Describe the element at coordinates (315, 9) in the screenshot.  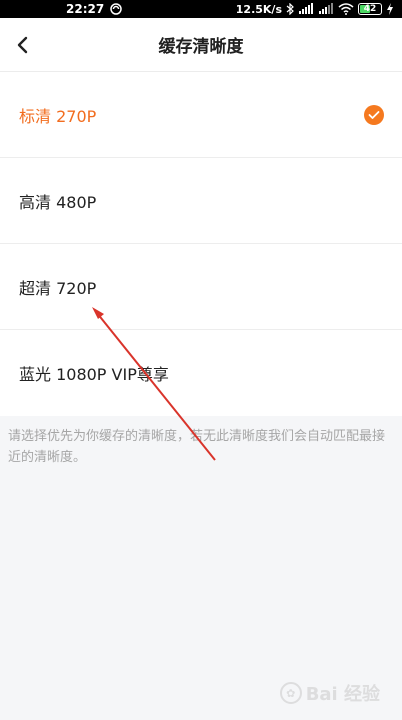
I see `status-right: 12.5K/s 42` at that location.